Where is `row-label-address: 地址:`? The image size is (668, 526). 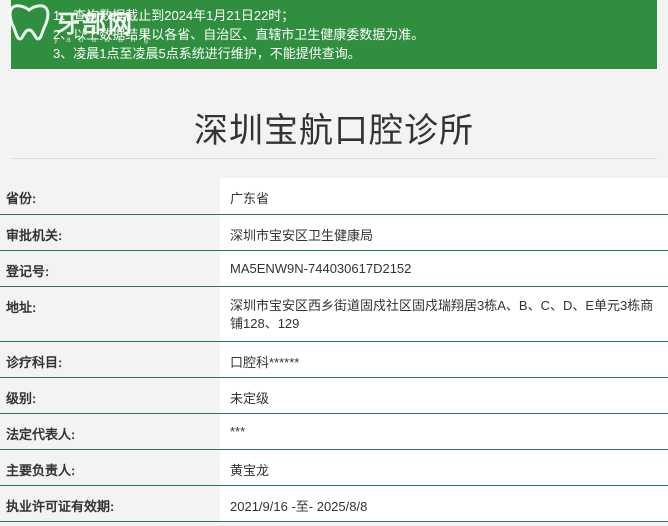
row-label-address: 地址: is located at coordinates (110, 313).